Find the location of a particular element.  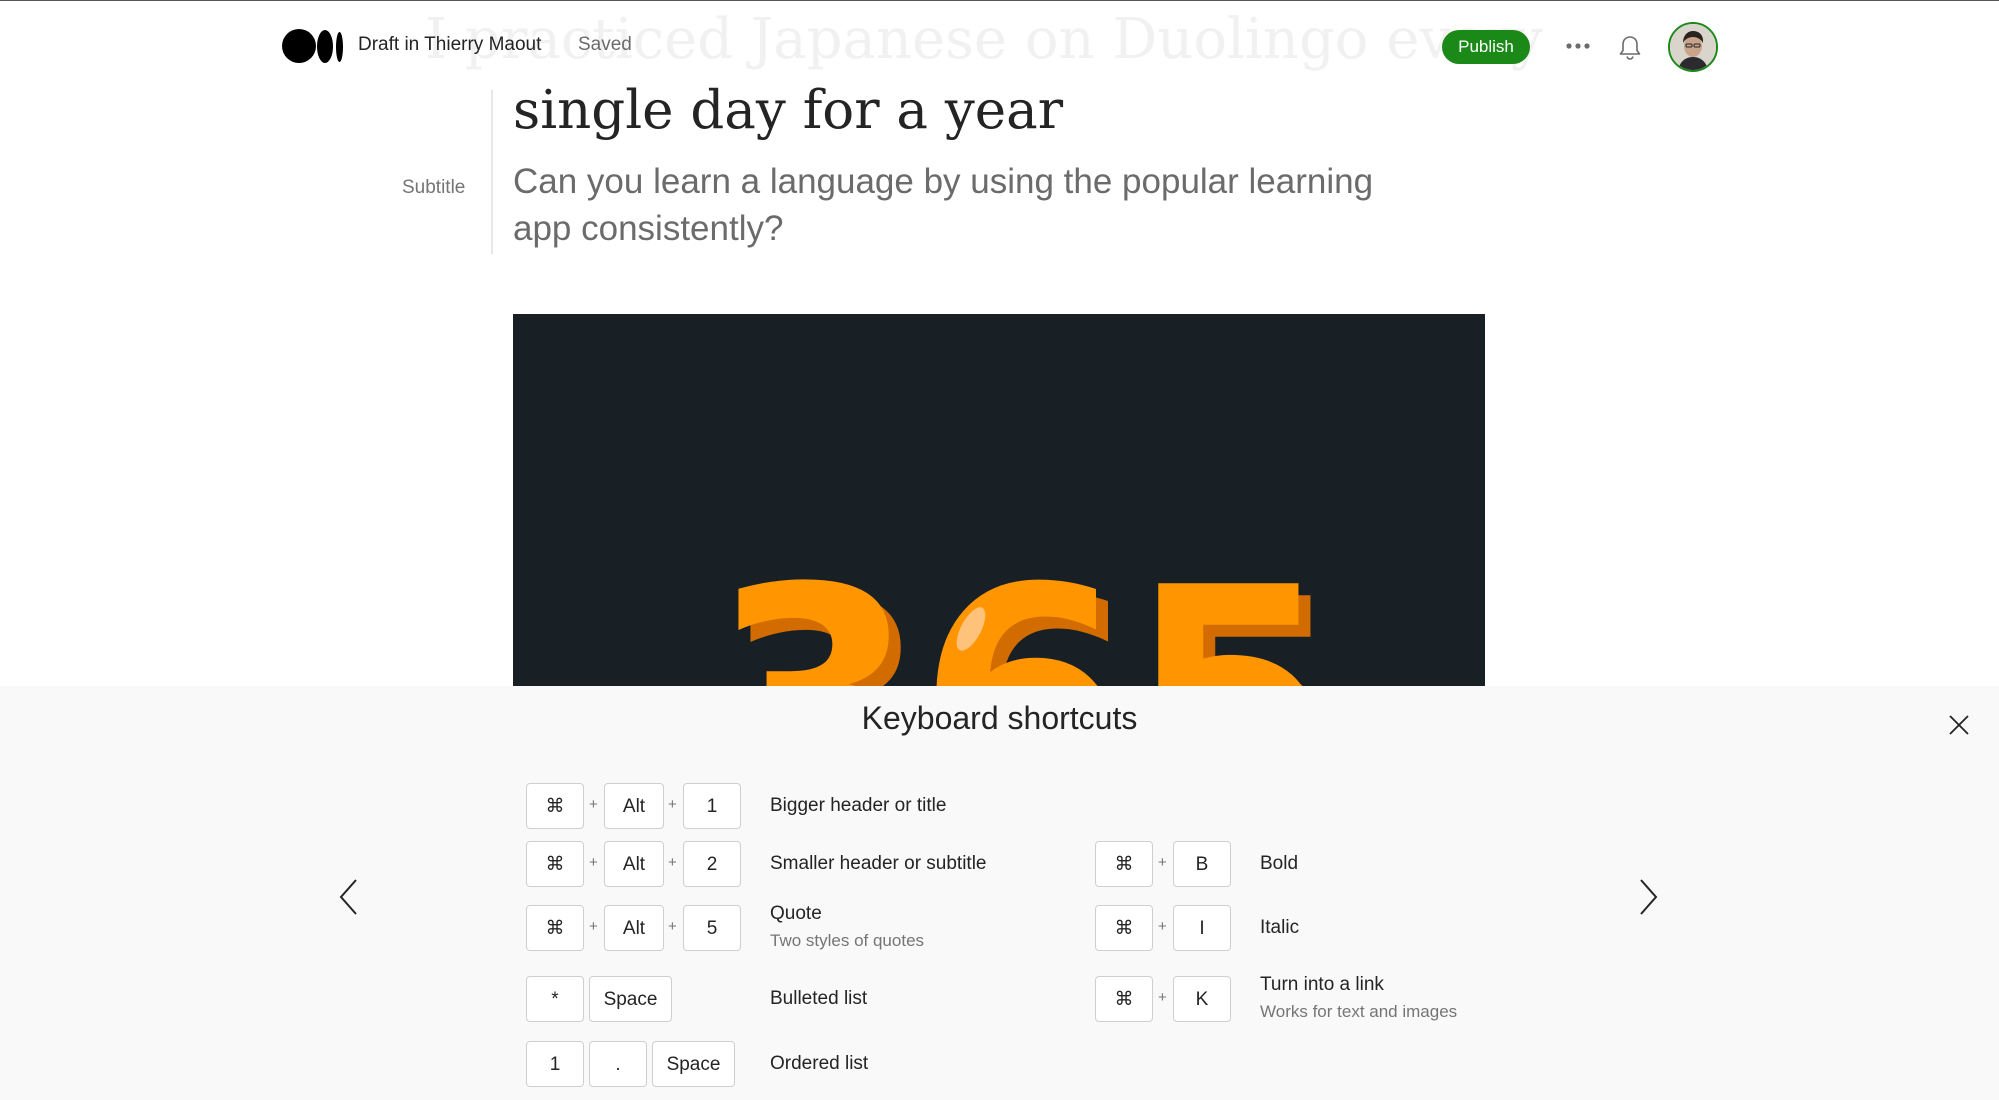

shortcut-label: Italic is located at coordinates (1280, 927).